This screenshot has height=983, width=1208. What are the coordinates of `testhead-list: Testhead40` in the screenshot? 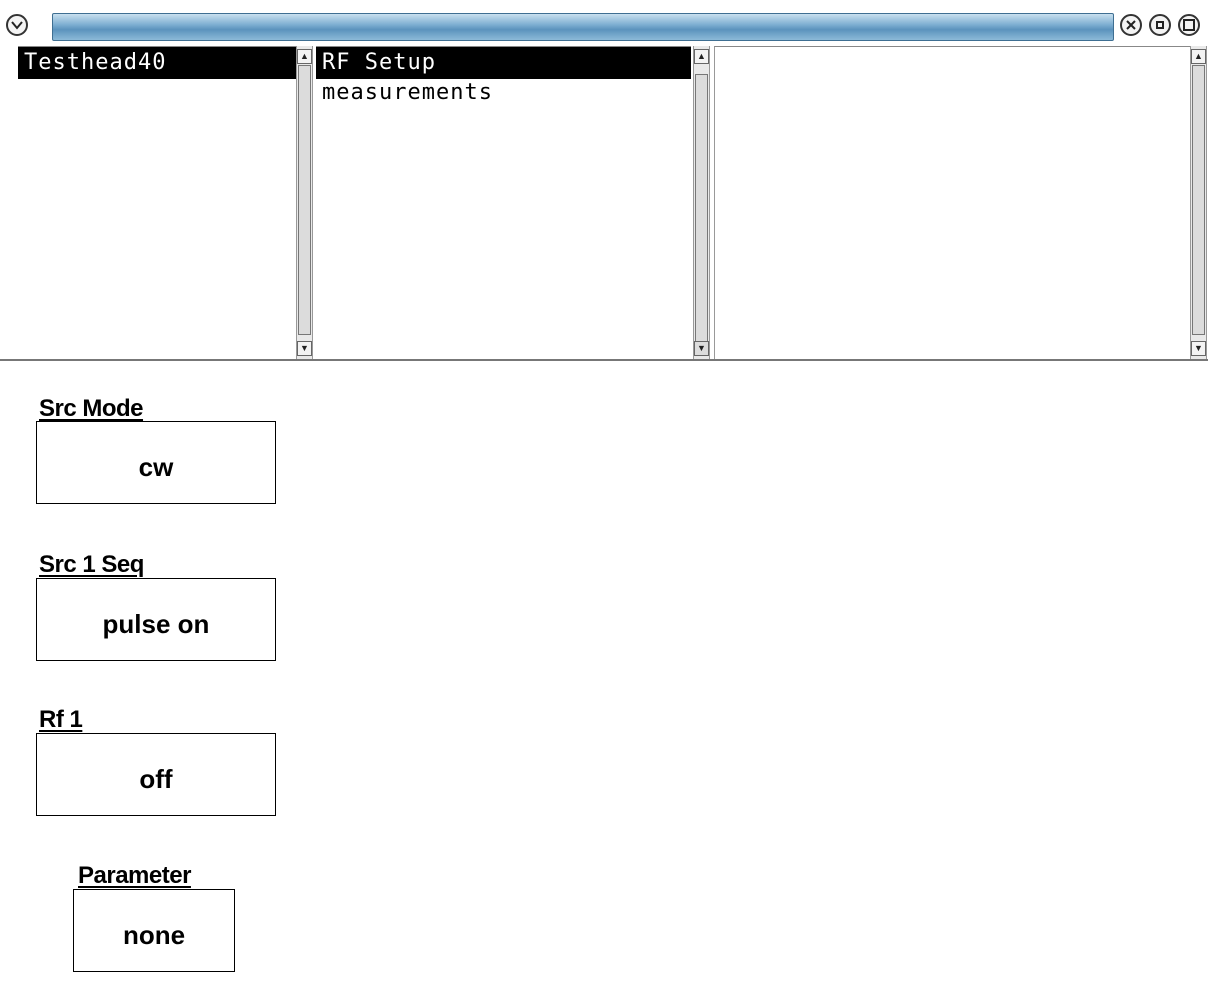 It's located at (157, 203).